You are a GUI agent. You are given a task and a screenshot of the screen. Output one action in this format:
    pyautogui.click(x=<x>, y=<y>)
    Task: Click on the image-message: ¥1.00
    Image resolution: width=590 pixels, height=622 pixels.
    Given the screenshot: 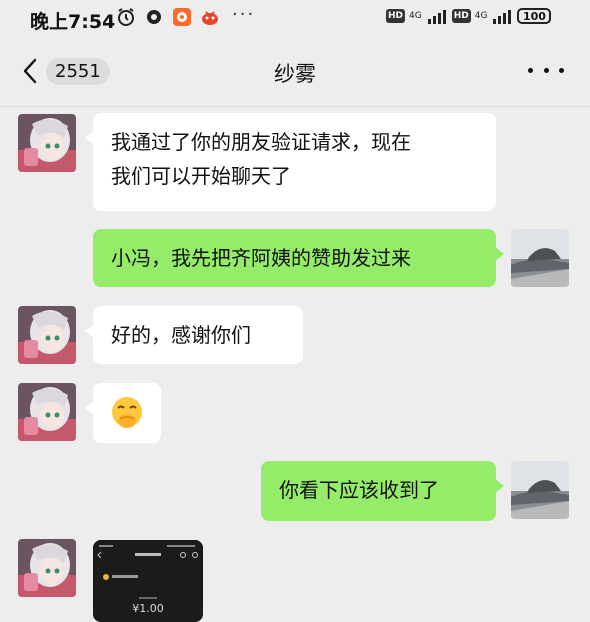 What is the action you would take?
    pyautogui.click(x=148, y=581)
    